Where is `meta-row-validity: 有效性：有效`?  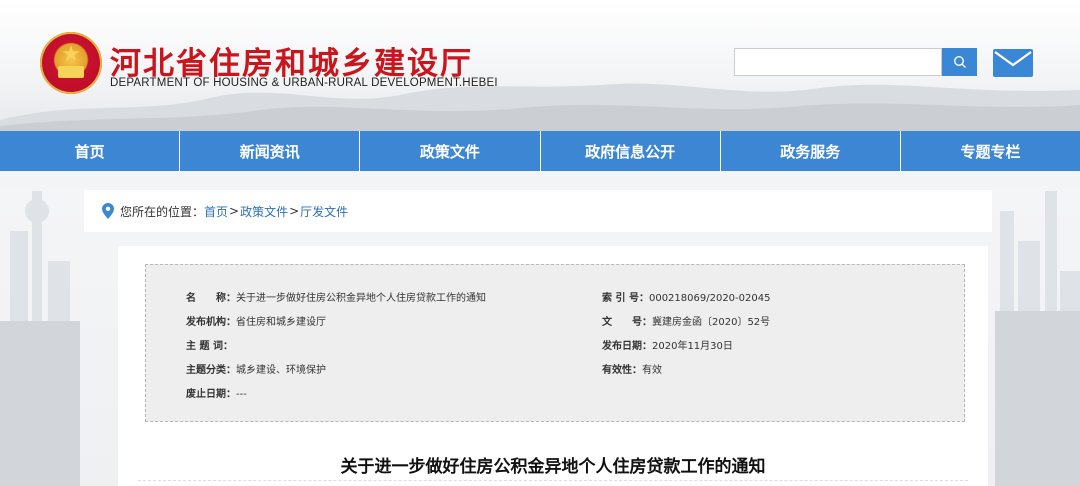
meta-row-validity: 有效性：有效 is located at coordinates (632, 368).